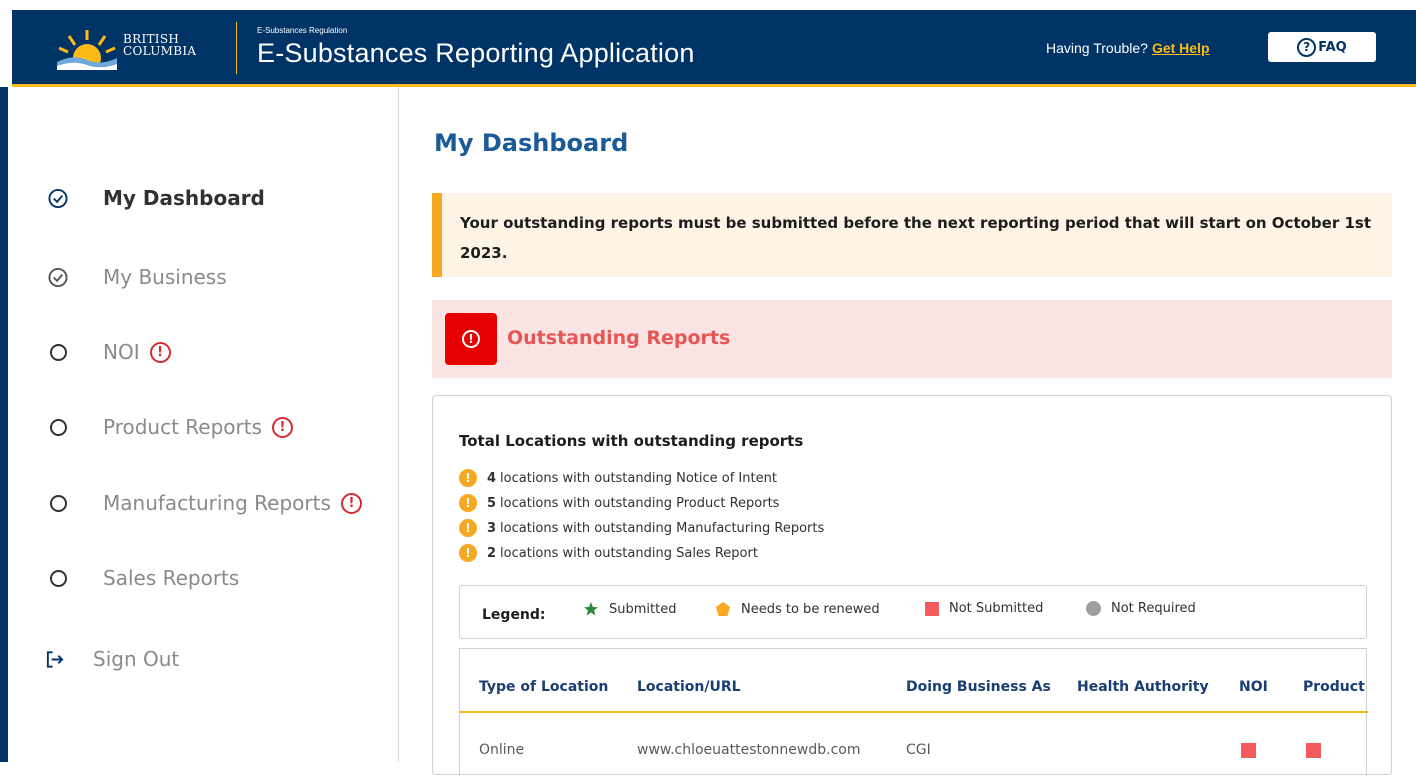  What do you see at coordinates (55, 659) in the screenshot?
I see `sign-out-icon` at bounding box center [55, 659].